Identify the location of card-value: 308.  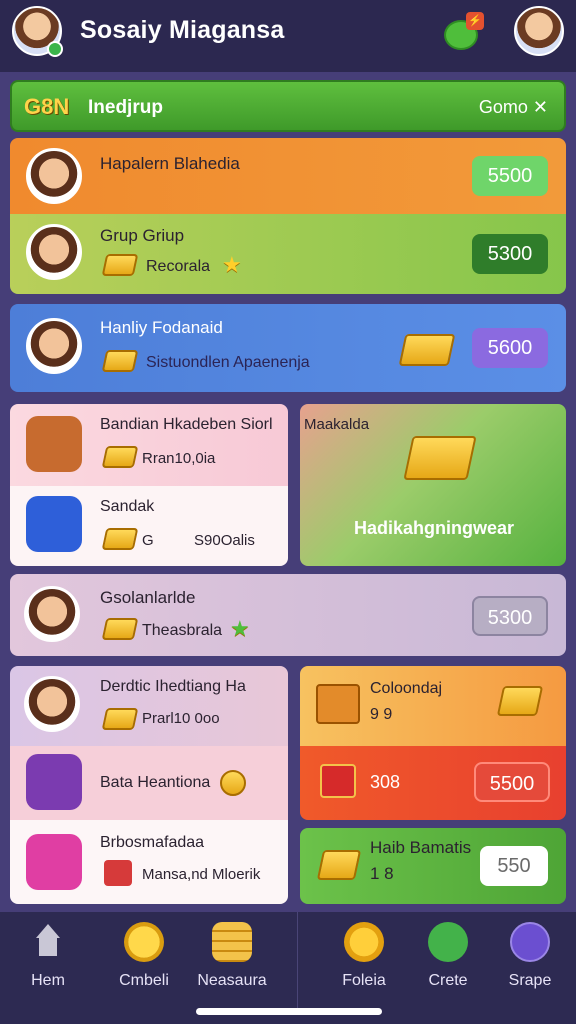
(385, 782).